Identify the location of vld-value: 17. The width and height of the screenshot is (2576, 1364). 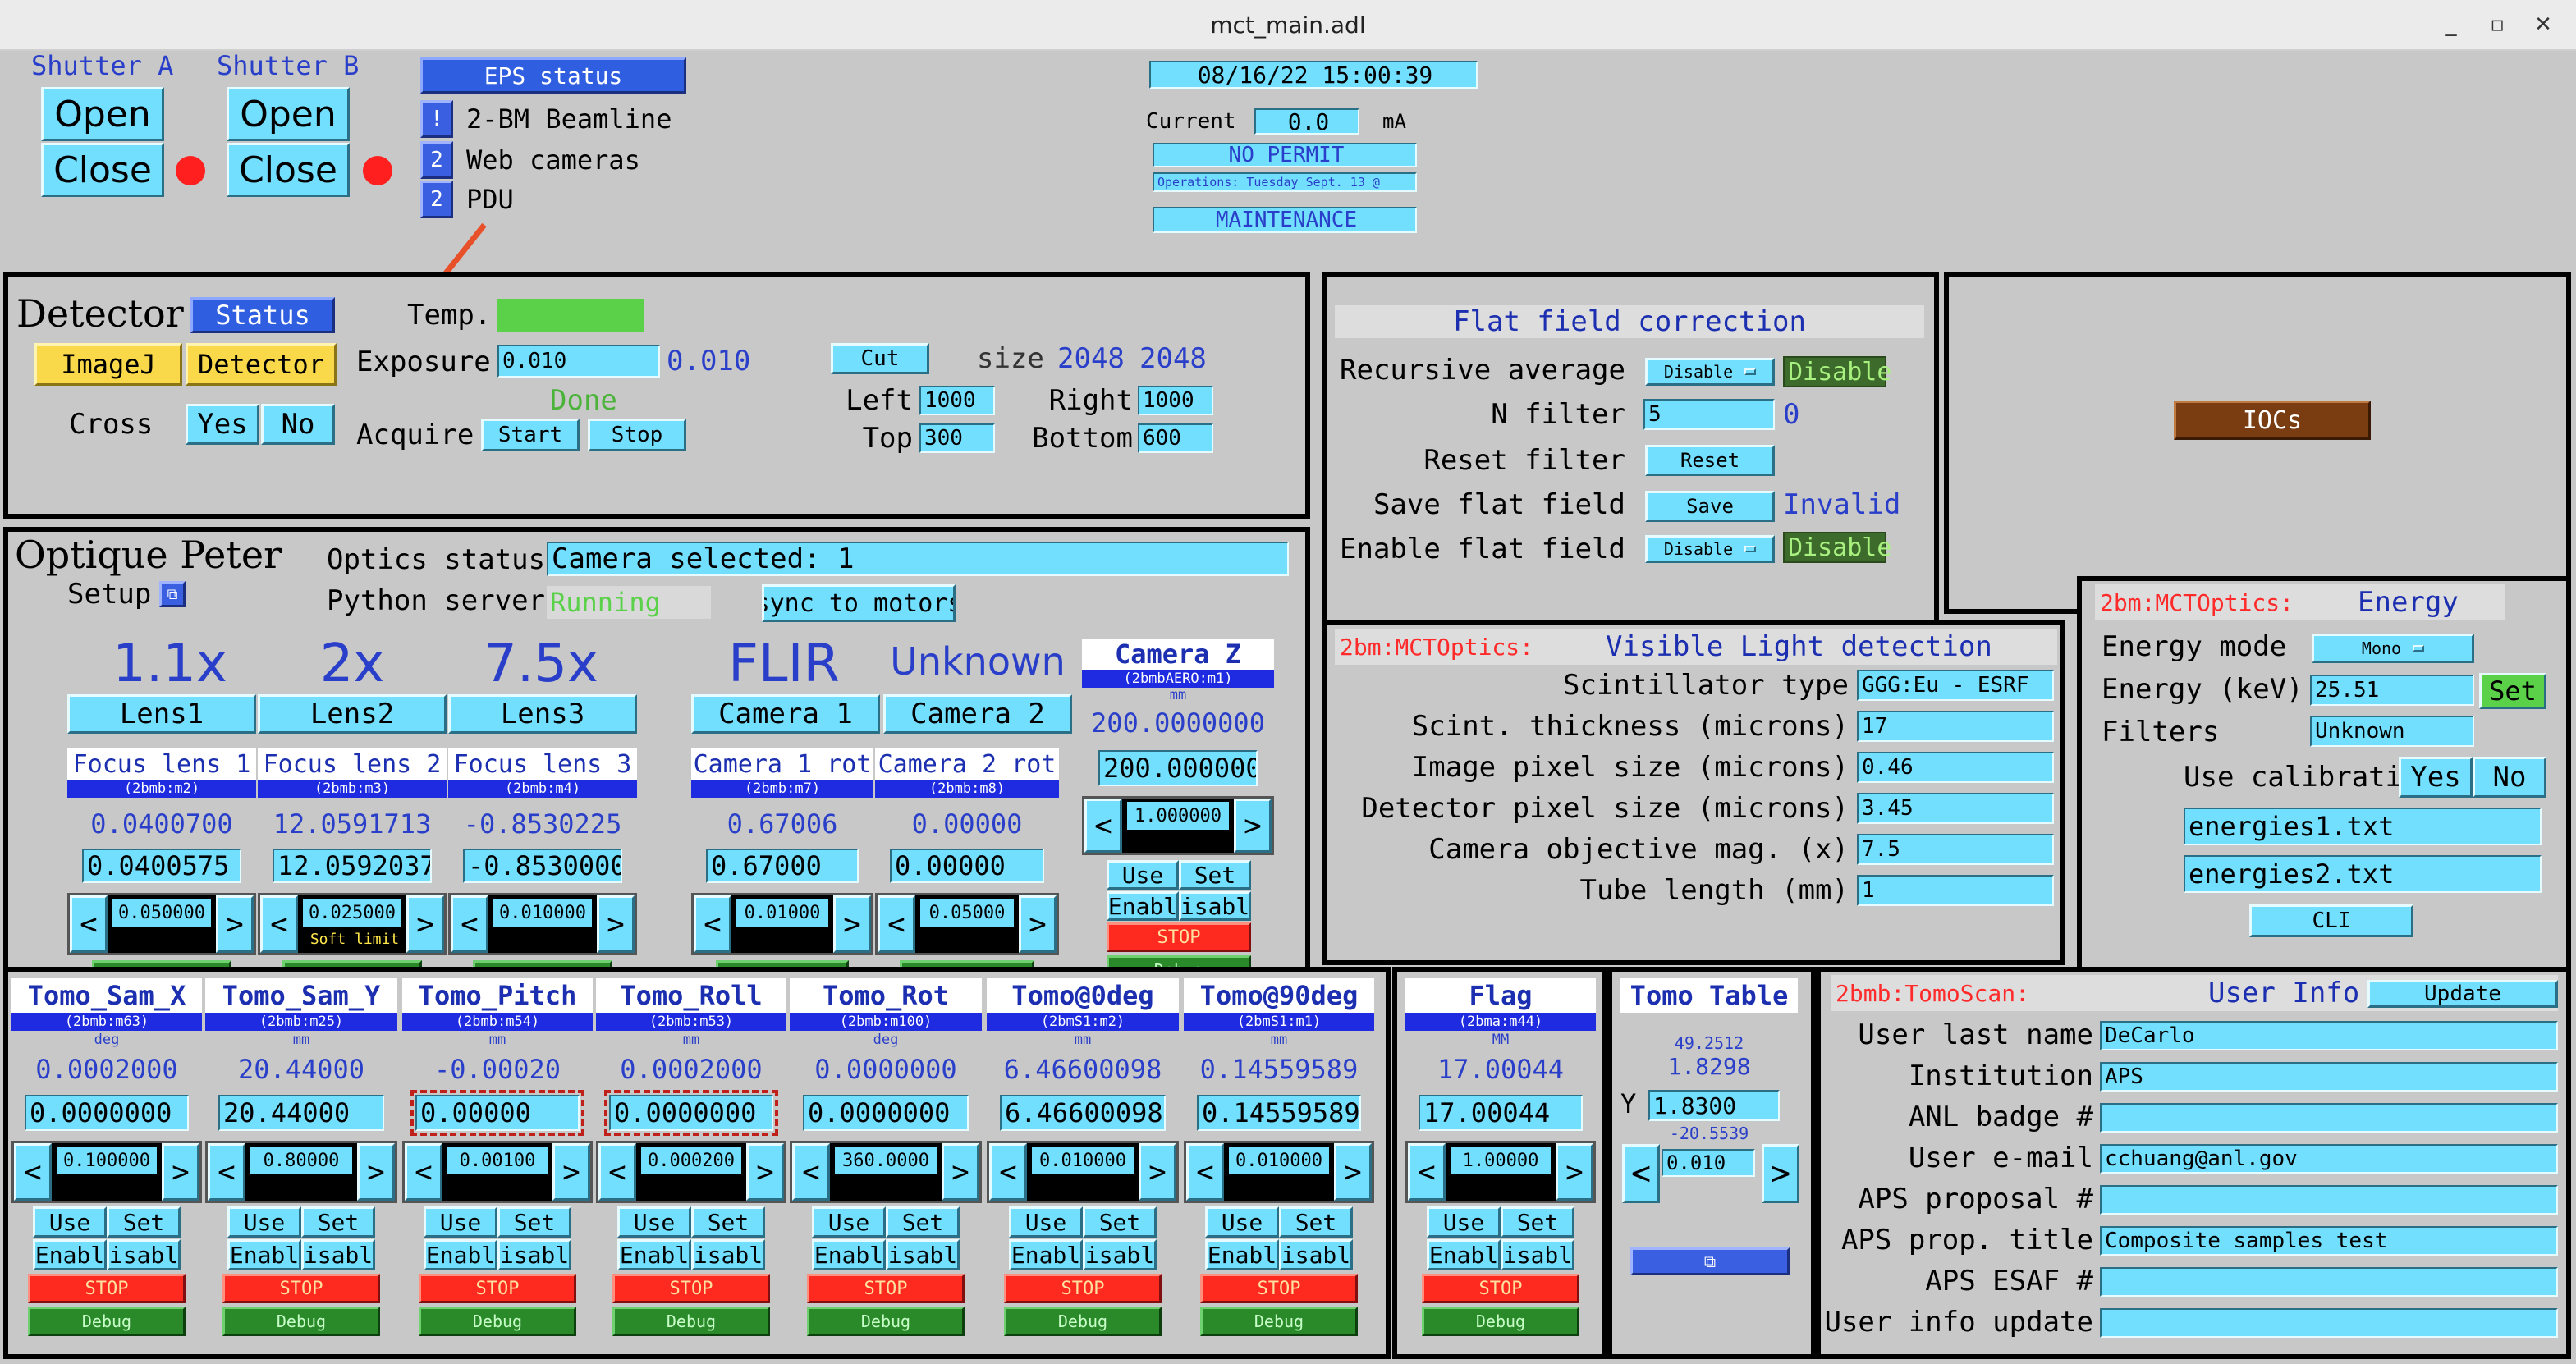
(1956, 726).